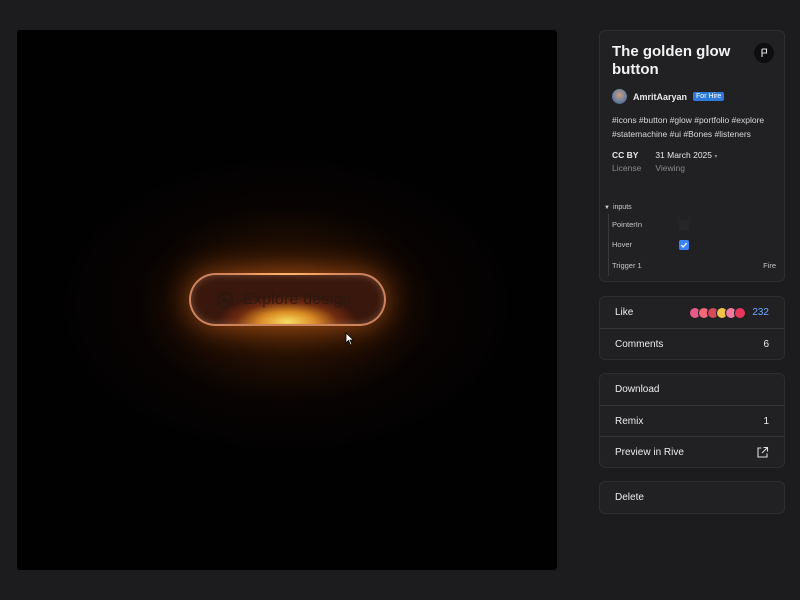 This screenshot has width=800, height=600. I want to click on comments-count: 6, so click(766, 344).